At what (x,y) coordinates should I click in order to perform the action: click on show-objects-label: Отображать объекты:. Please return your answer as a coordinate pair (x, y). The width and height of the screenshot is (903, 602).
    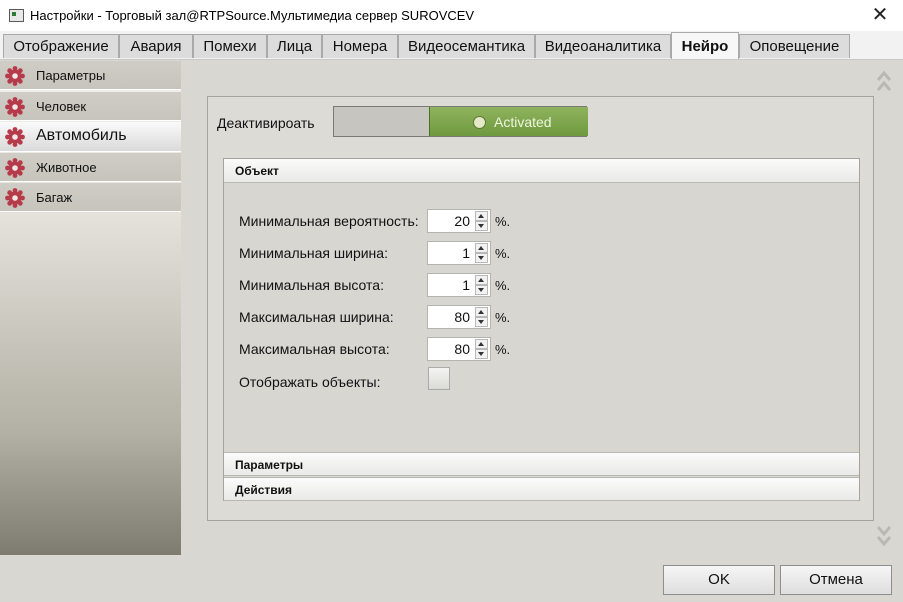
    Looking at the image, I should click on (310, 382).